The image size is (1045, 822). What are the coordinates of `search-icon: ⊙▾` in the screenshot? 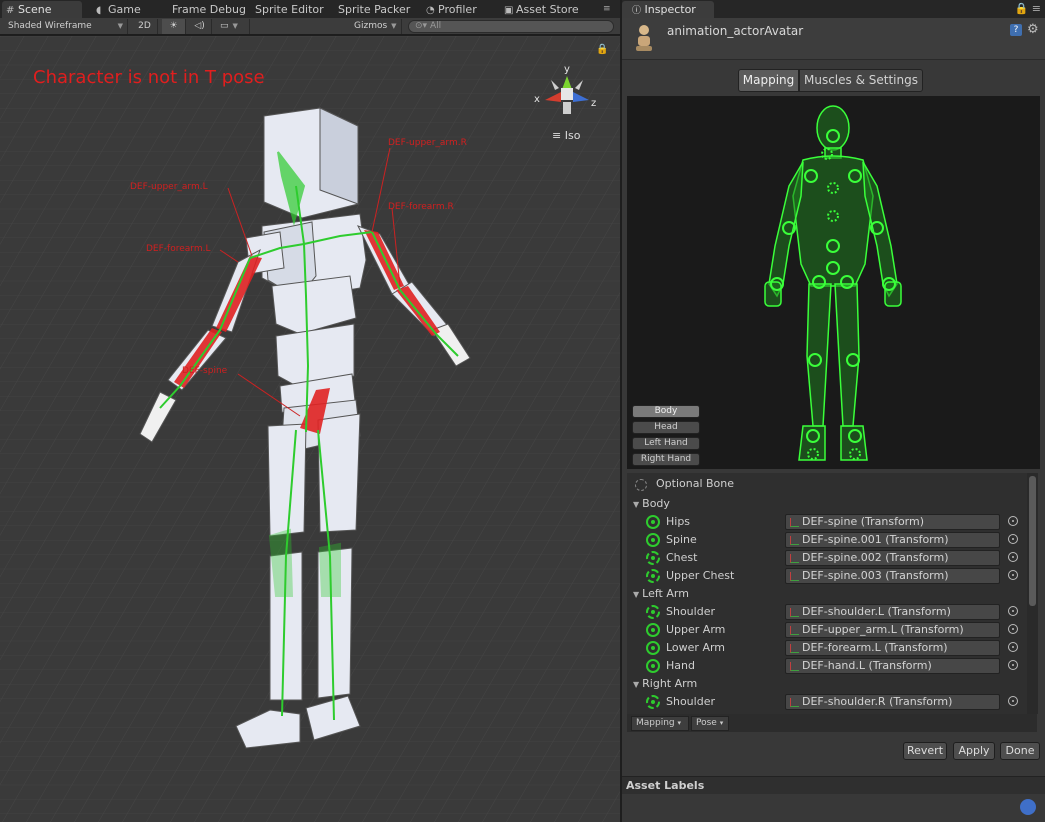 It's located at (421, 26).